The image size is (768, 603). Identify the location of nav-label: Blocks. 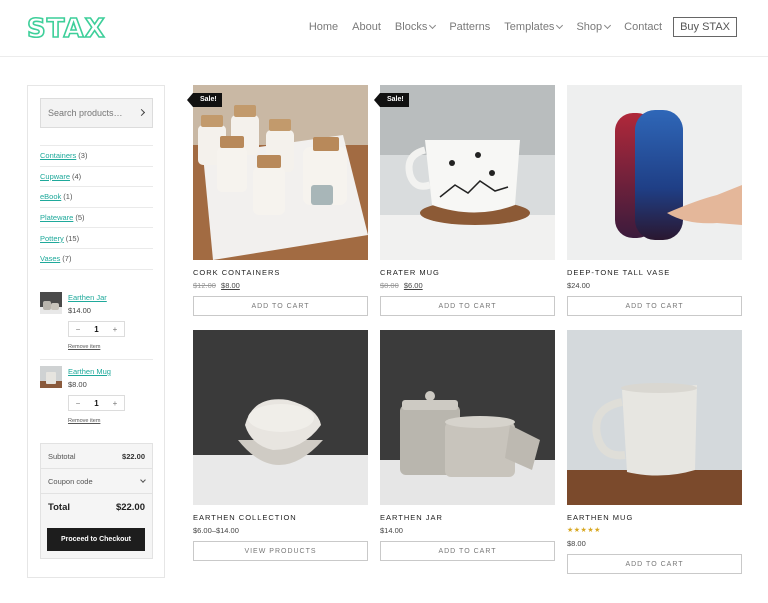
(411, 27).